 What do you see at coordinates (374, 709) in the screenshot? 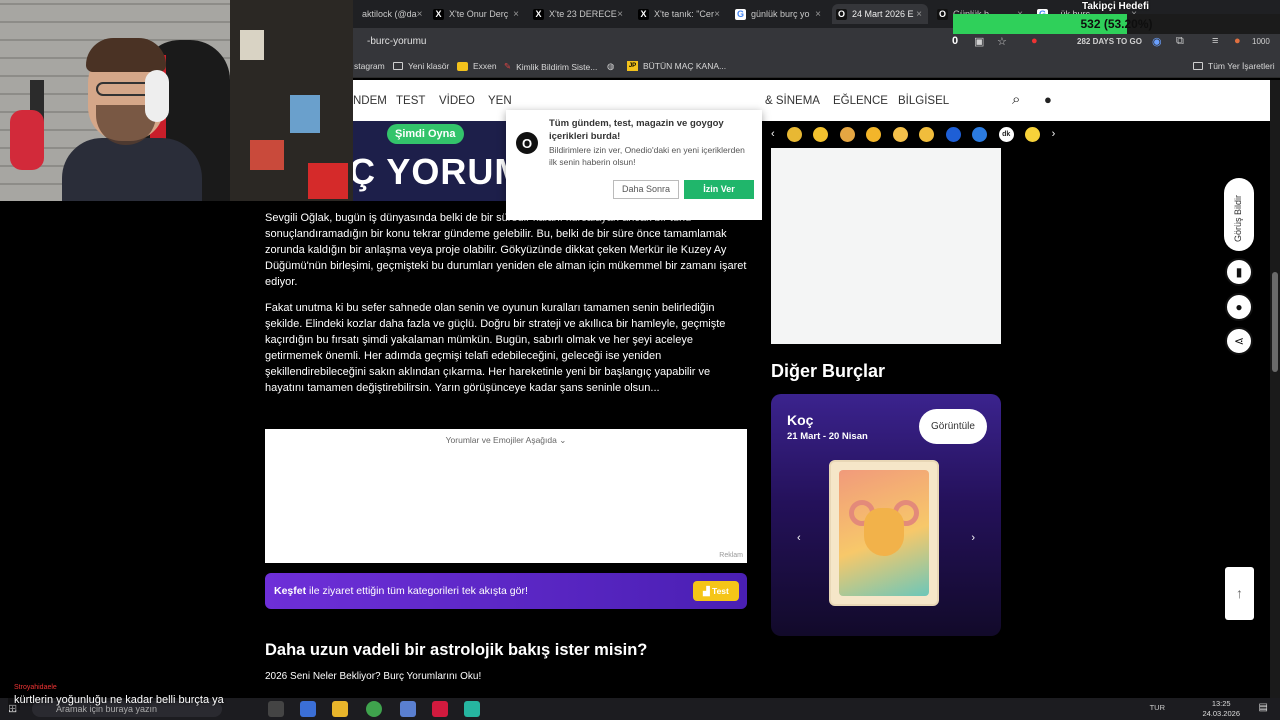
I see `chrome-icon` at bounding box center [374, 709].